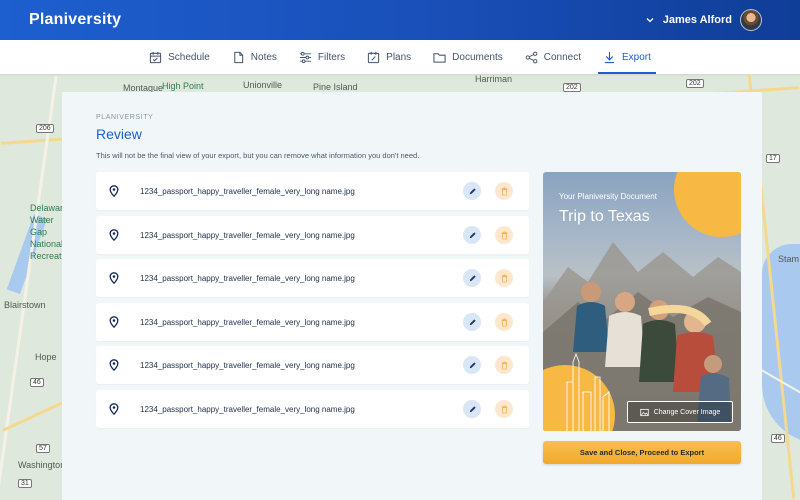  I want to click on tab-label: Plans, so click(399, 57).